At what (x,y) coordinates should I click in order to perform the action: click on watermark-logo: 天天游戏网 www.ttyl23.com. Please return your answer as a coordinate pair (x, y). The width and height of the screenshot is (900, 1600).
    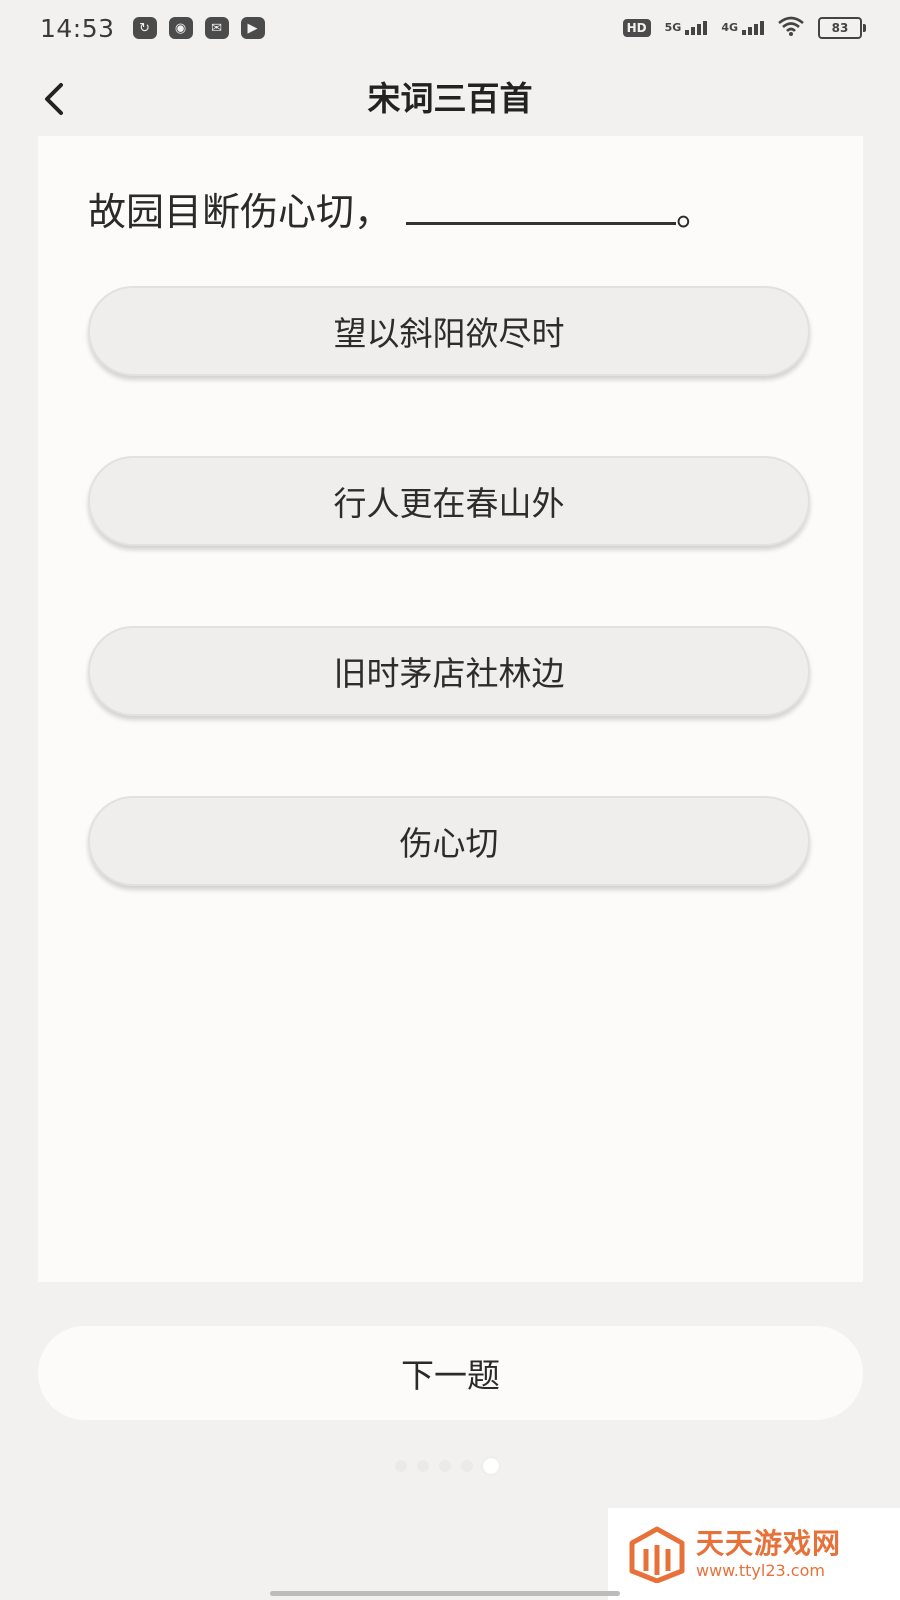
    Looking at the image, I should click on (754, 1554).